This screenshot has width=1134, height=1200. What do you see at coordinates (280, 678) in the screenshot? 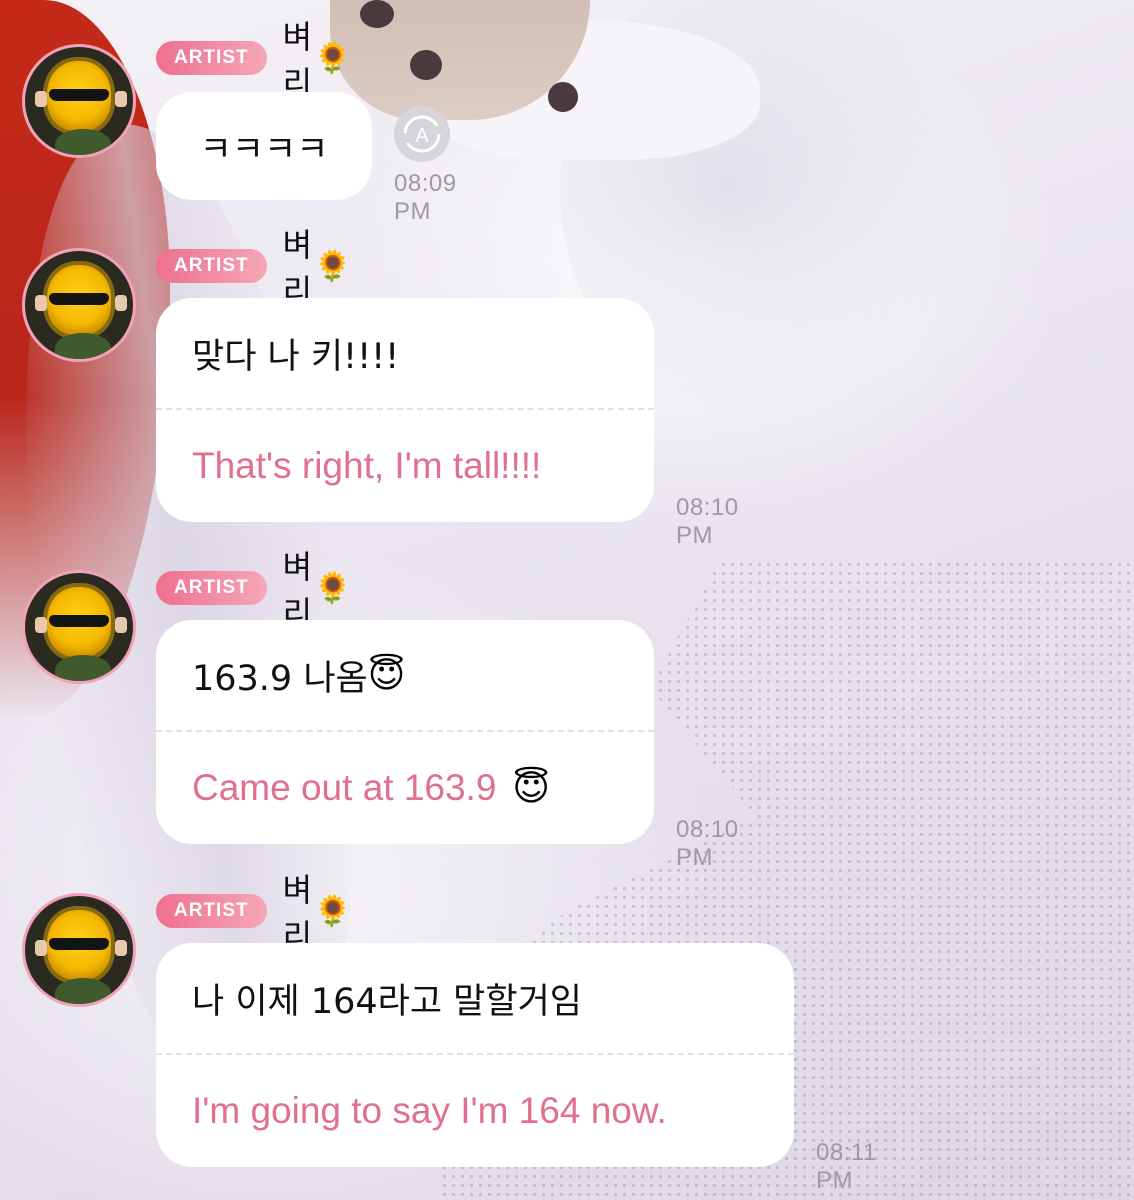
I see `message-original-text: 163.9 나옴` at bounding box center [280, 678].